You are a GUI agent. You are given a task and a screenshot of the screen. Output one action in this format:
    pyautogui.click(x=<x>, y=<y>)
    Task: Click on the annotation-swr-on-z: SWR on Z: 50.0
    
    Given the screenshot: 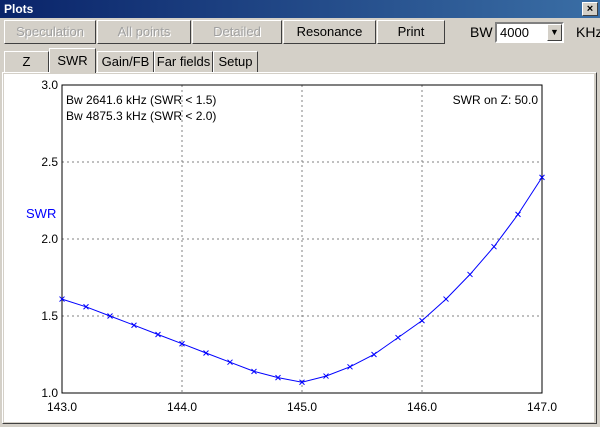 What is the action you would take?
    pyautogui.click(x=496, y=100)
    